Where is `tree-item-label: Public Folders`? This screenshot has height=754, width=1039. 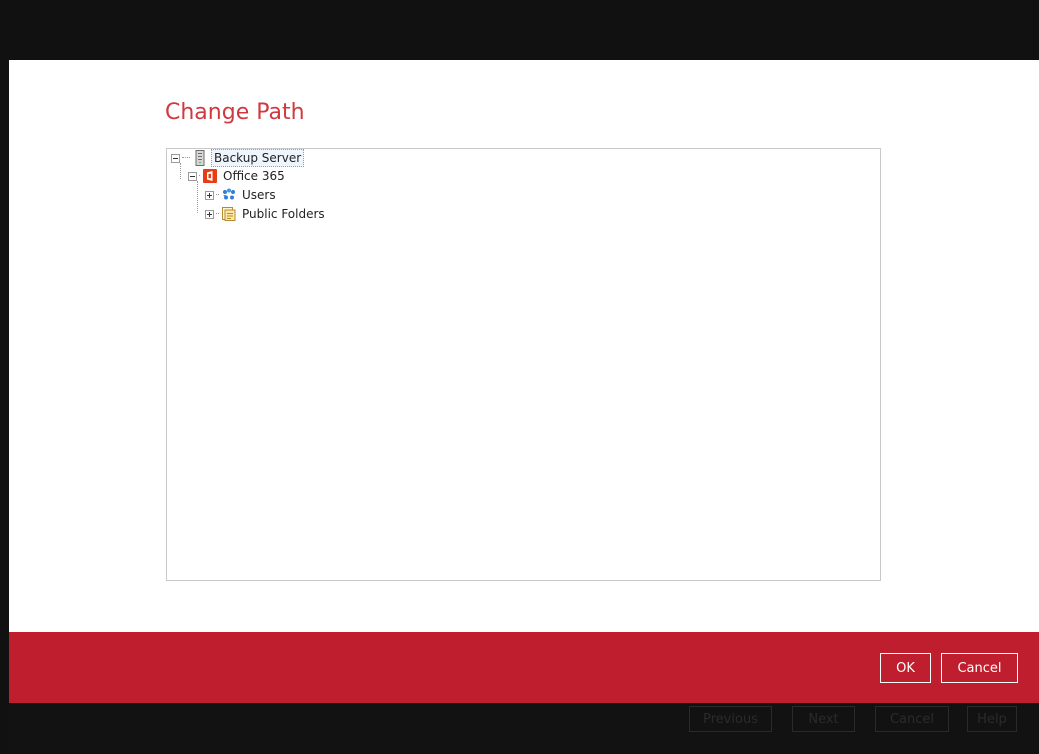
tree-item-label: Public Folders is located at coordinates (283, 214).